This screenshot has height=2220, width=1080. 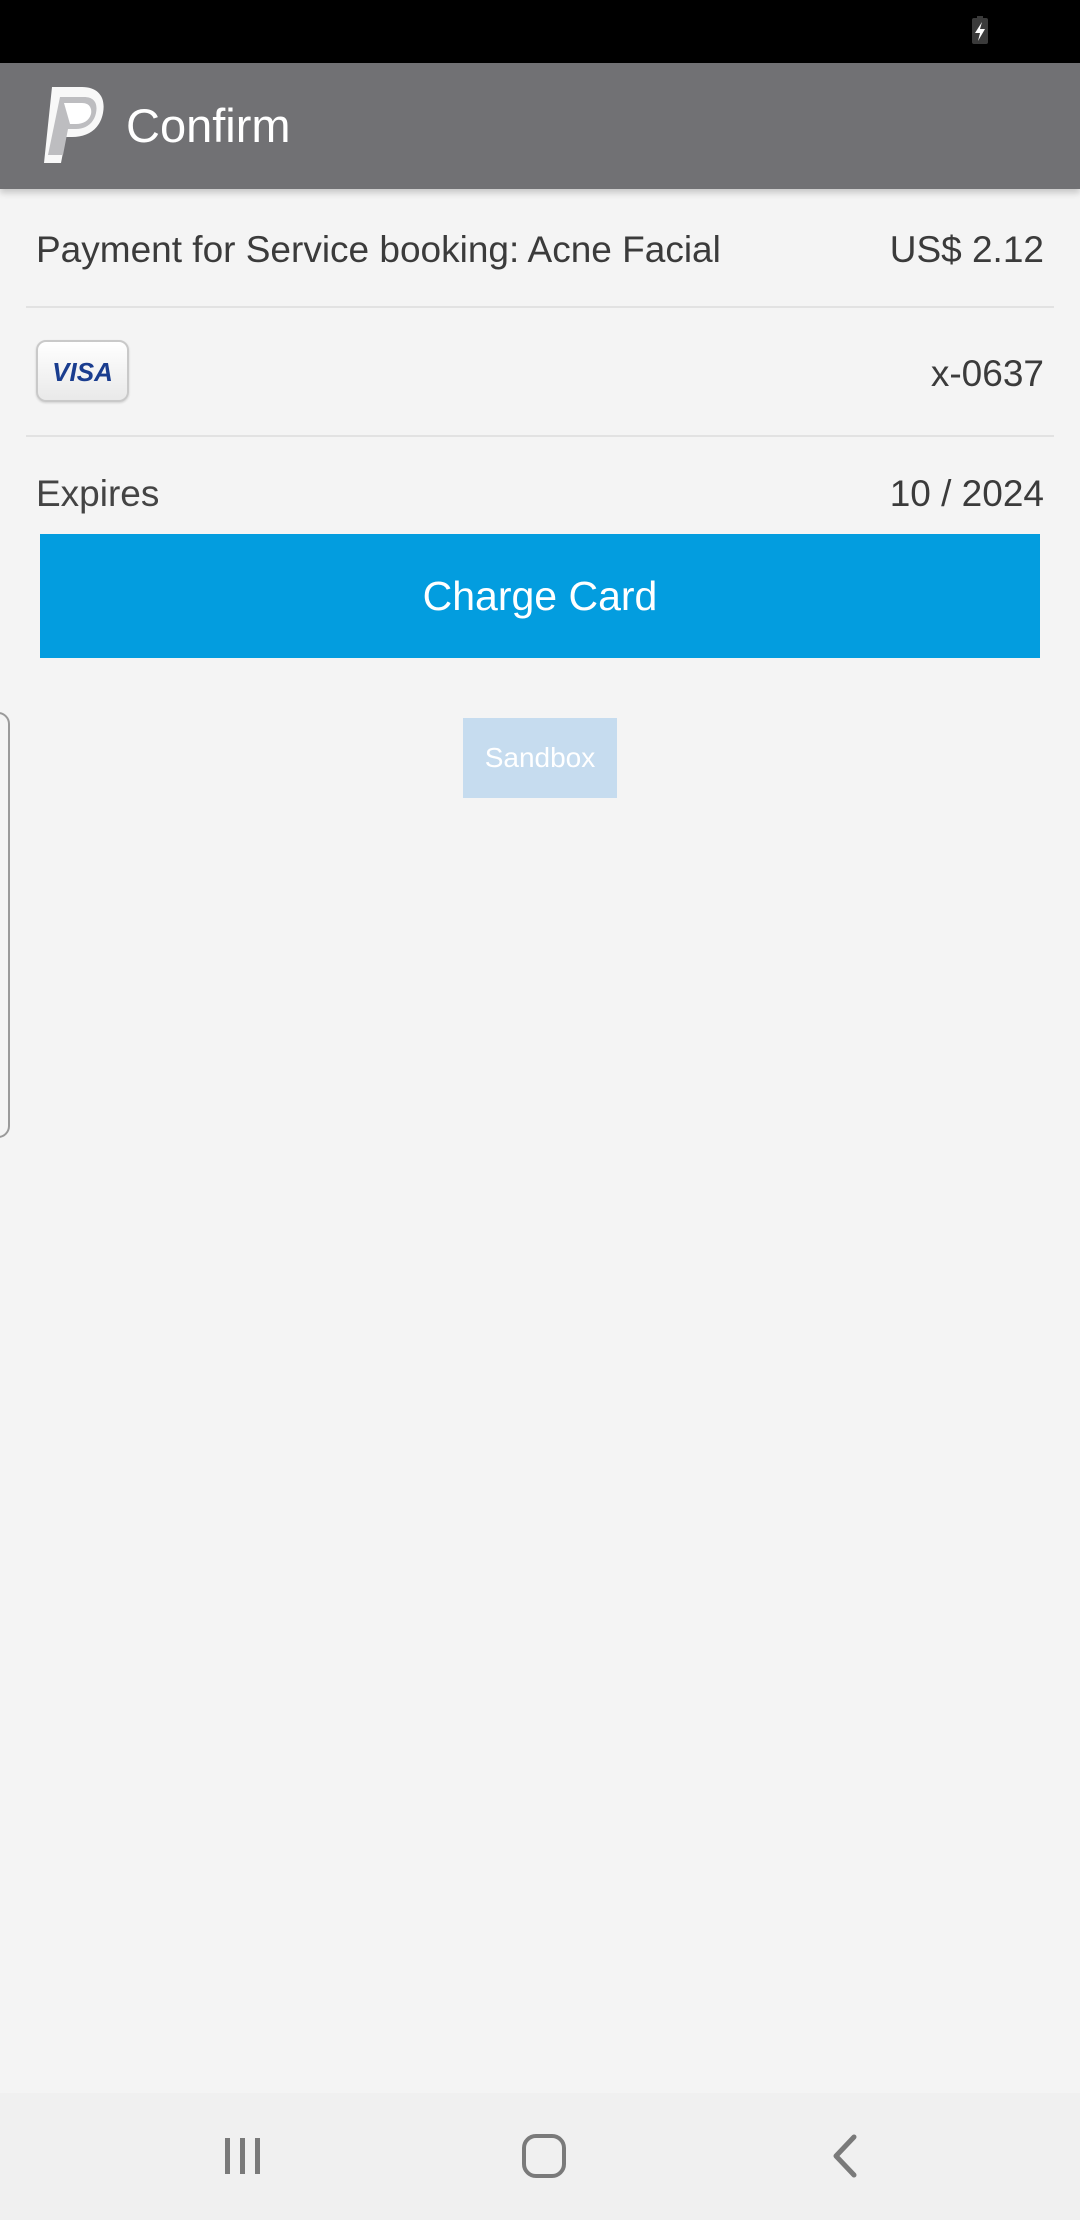 What do you see at coordinates (980, 30) in the screenshot?
I see `battery-charging-icon` at bounding box center [980, 30].